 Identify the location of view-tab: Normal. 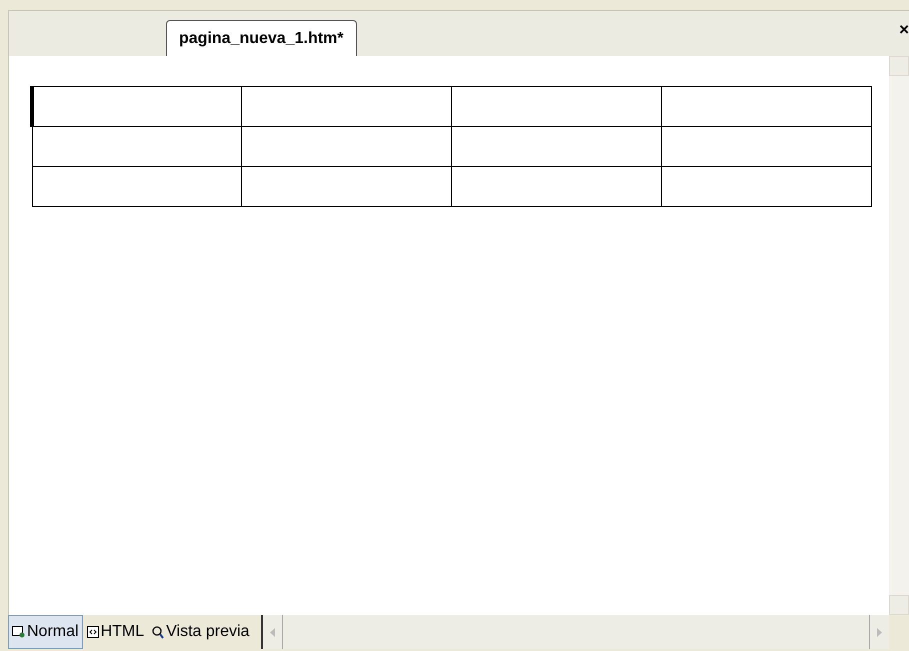
(45, 632).